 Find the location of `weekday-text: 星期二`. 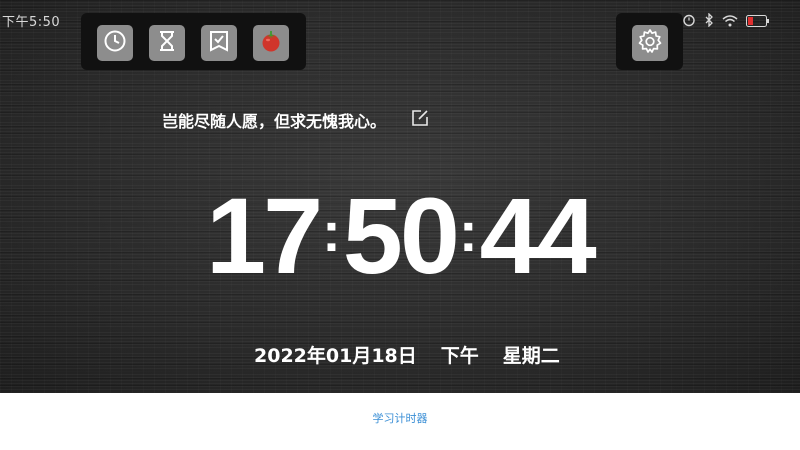

weekday-text: 星期二 is located at coordinates (531, 356).